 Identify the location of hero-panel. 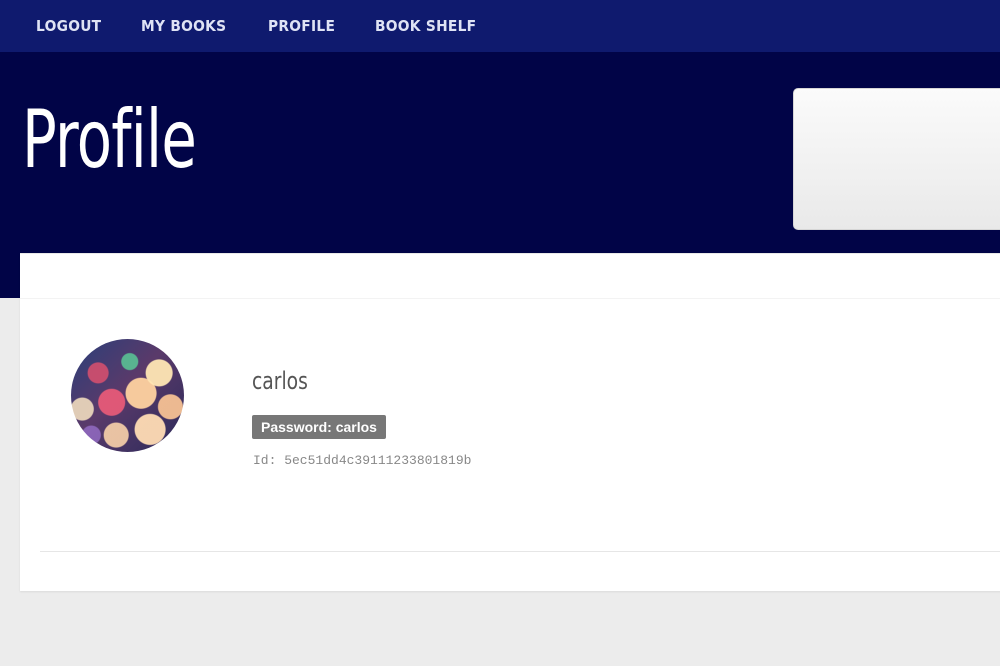
(896, 159).